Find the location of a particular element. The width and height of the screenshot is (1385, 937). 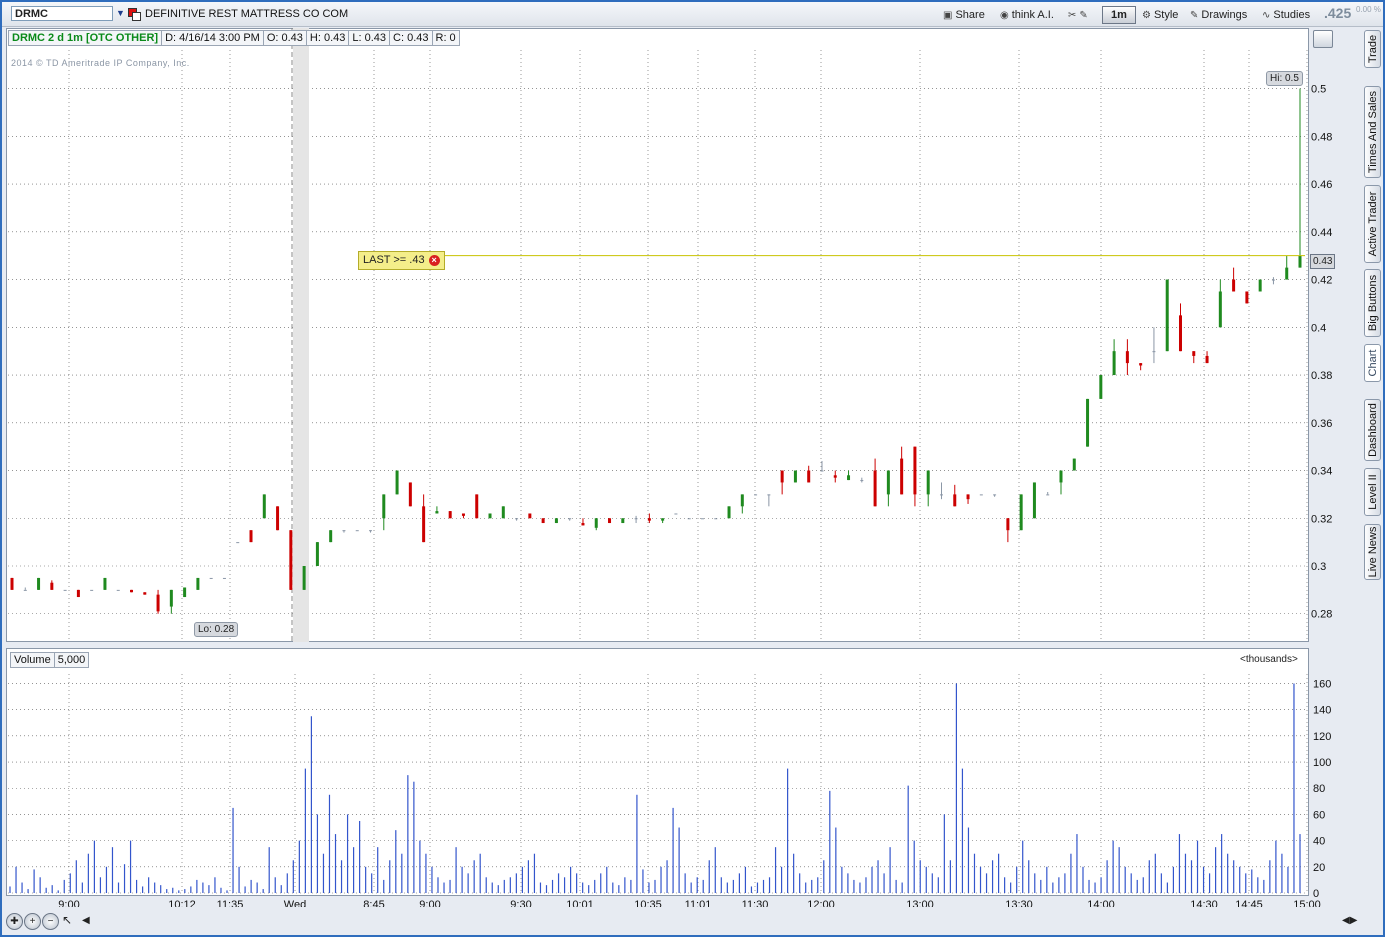

tab-times-and-sales-label: Times And Sales is located at coordinates (1372, 132).